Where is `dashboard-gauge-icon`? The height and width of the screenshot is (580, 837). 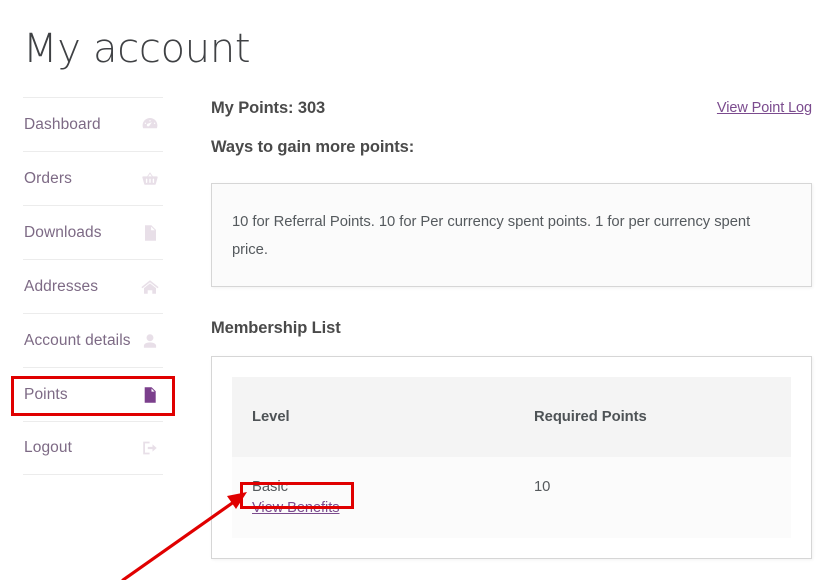
dashboard-gauge-icon is located at coordinates (150, 125).